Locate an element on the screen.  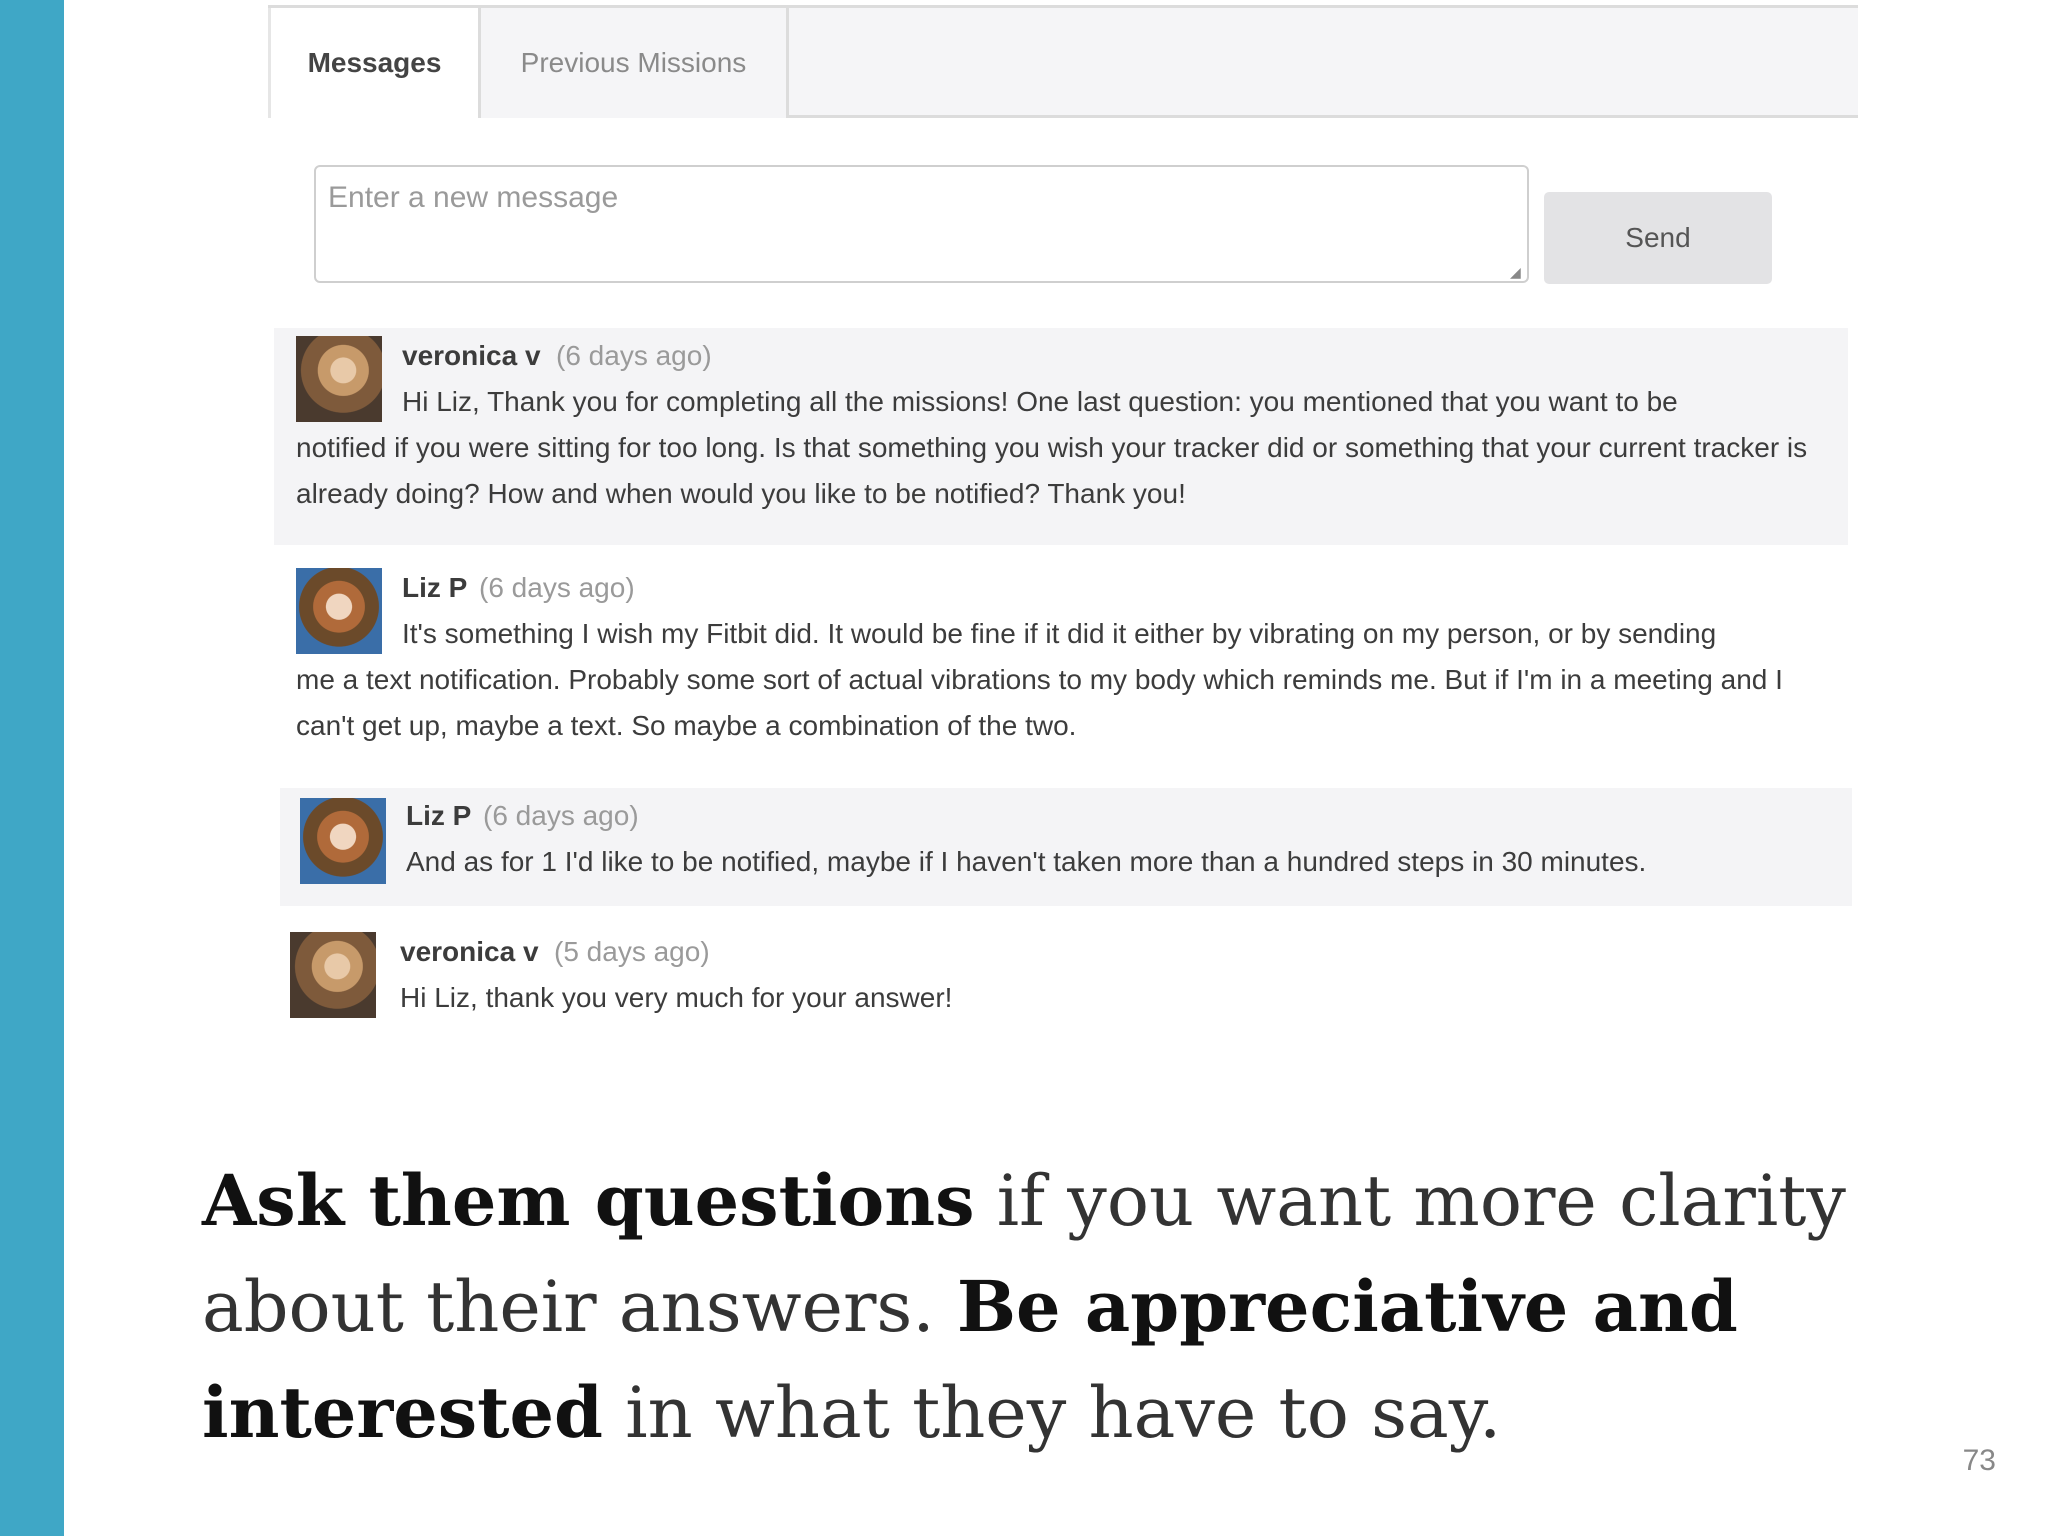
tab-previous-missions: Previous Missions is located at coordinates (635, 63).